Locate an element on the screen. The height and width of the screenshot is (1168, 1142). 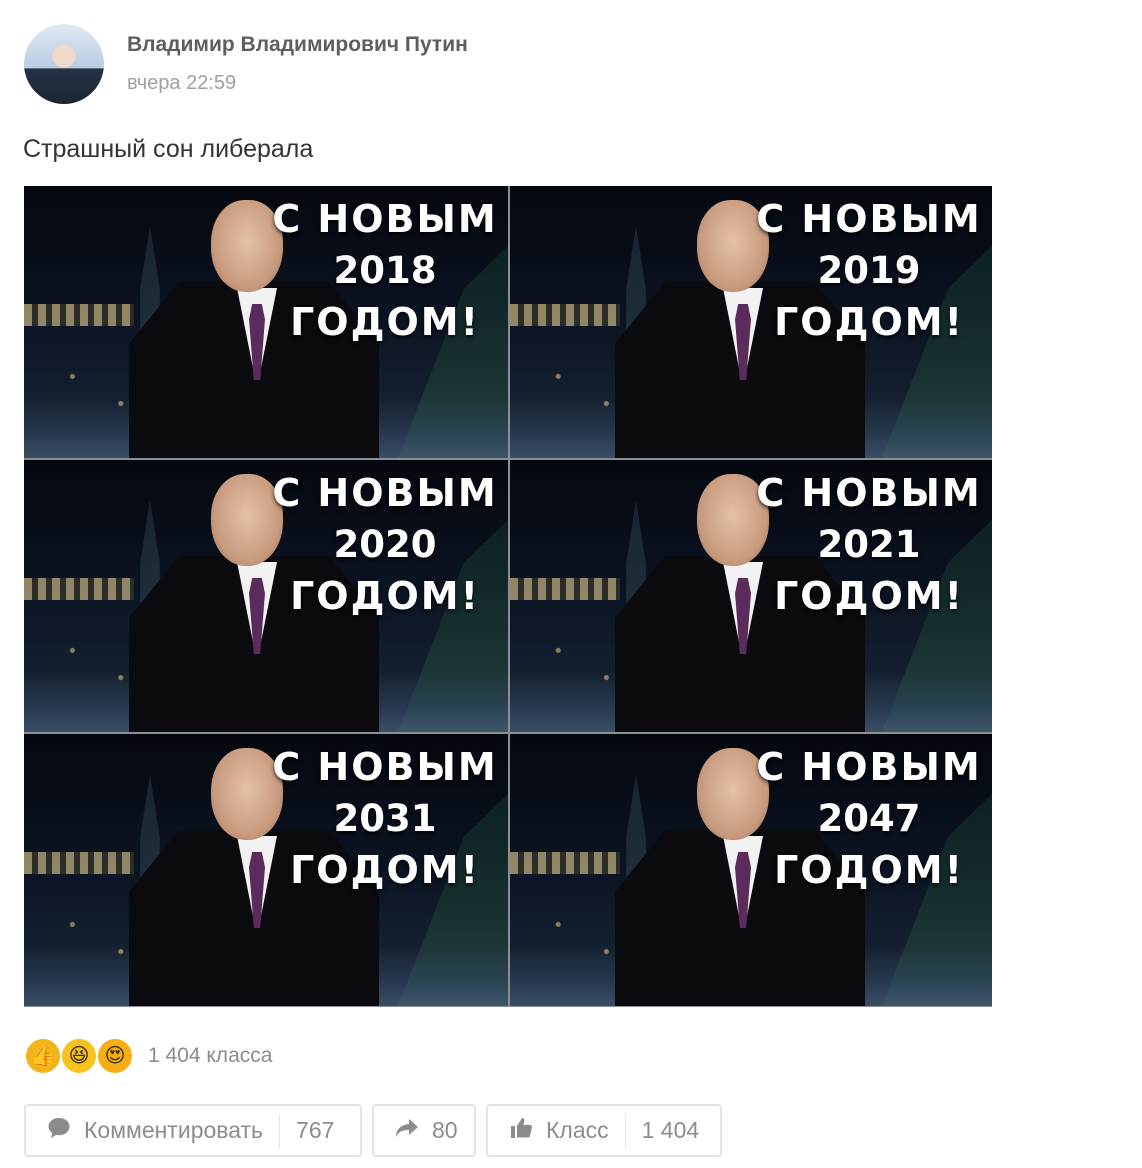
like-button: Класс 1 404 is located at coordinates (604, 1130).